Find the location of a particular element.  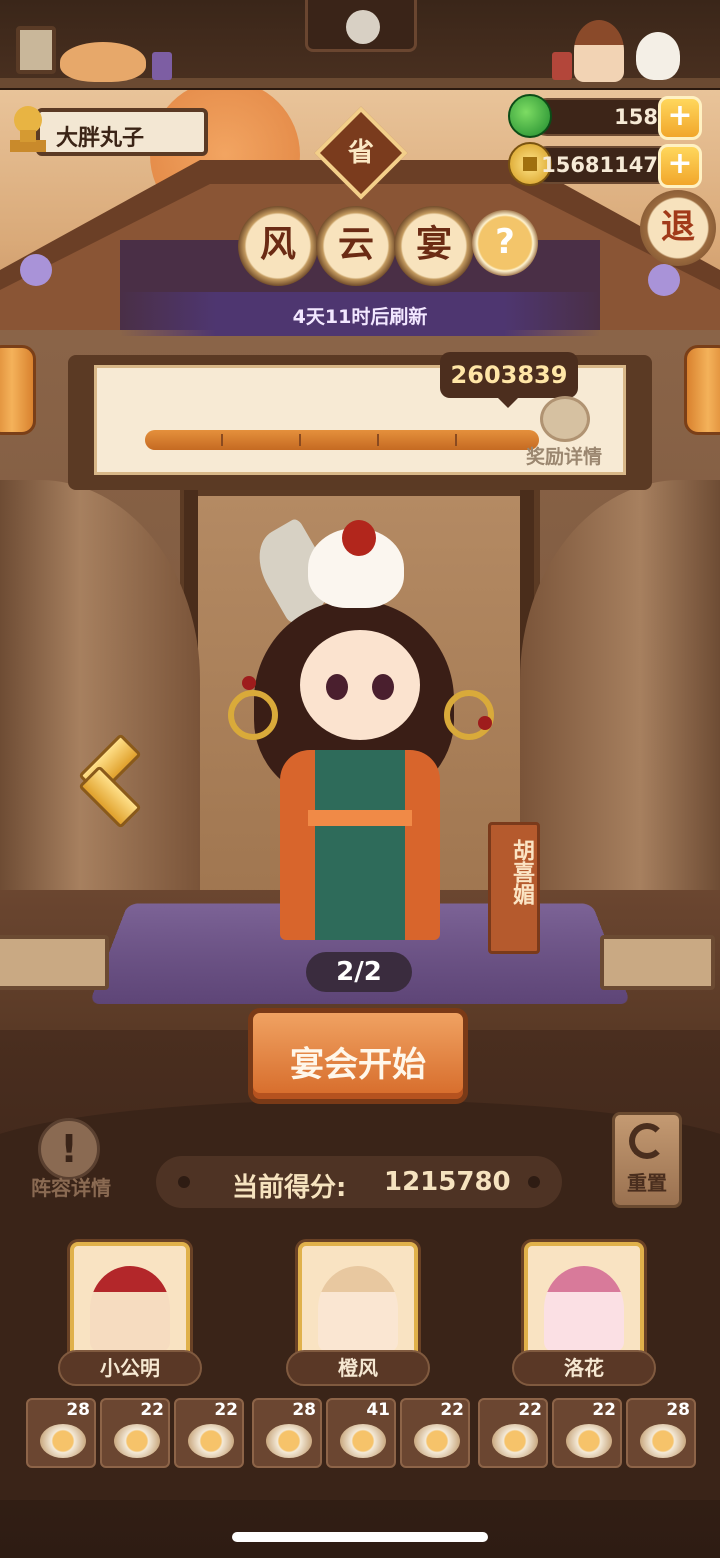

exit-button: 退 is located at coordinates (678, 228).